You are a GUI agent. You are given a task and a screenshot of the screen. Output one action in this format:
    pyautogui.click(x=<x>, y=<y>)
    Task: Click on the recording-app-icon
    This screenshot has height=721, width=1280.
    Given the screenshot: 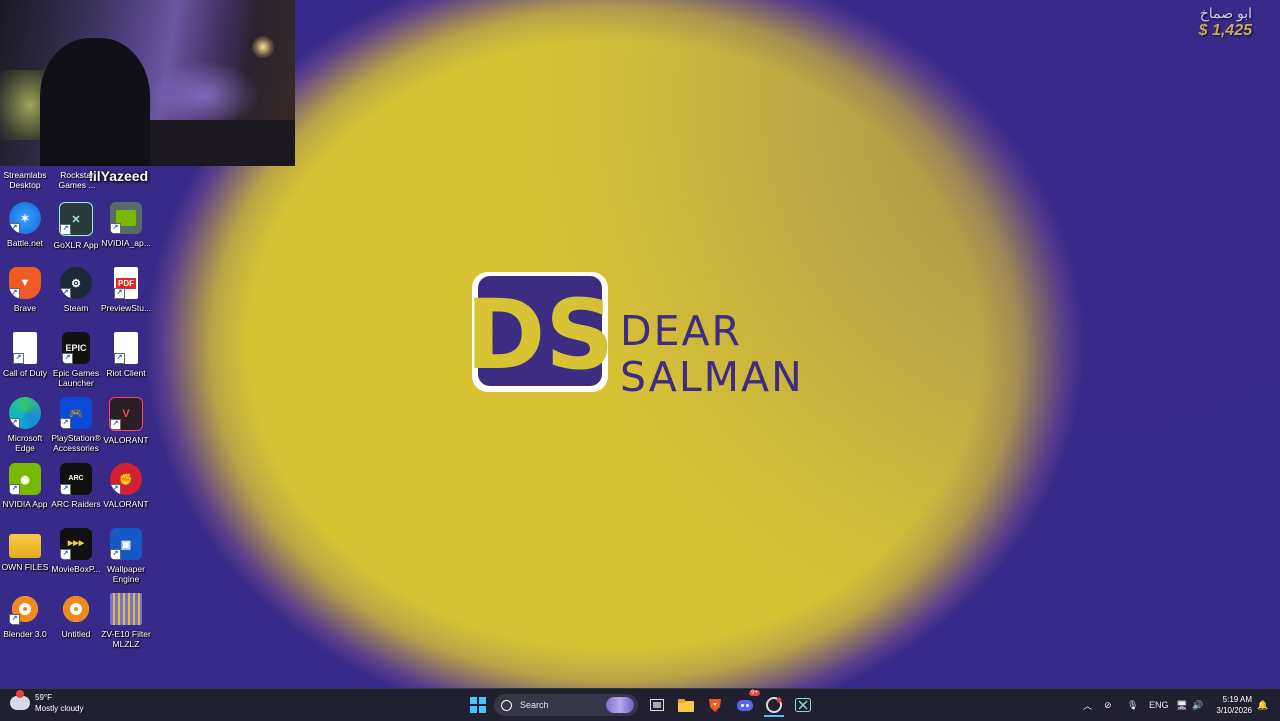 What is the action you would take?
    pyautogui.click(x=774, y=705)
    